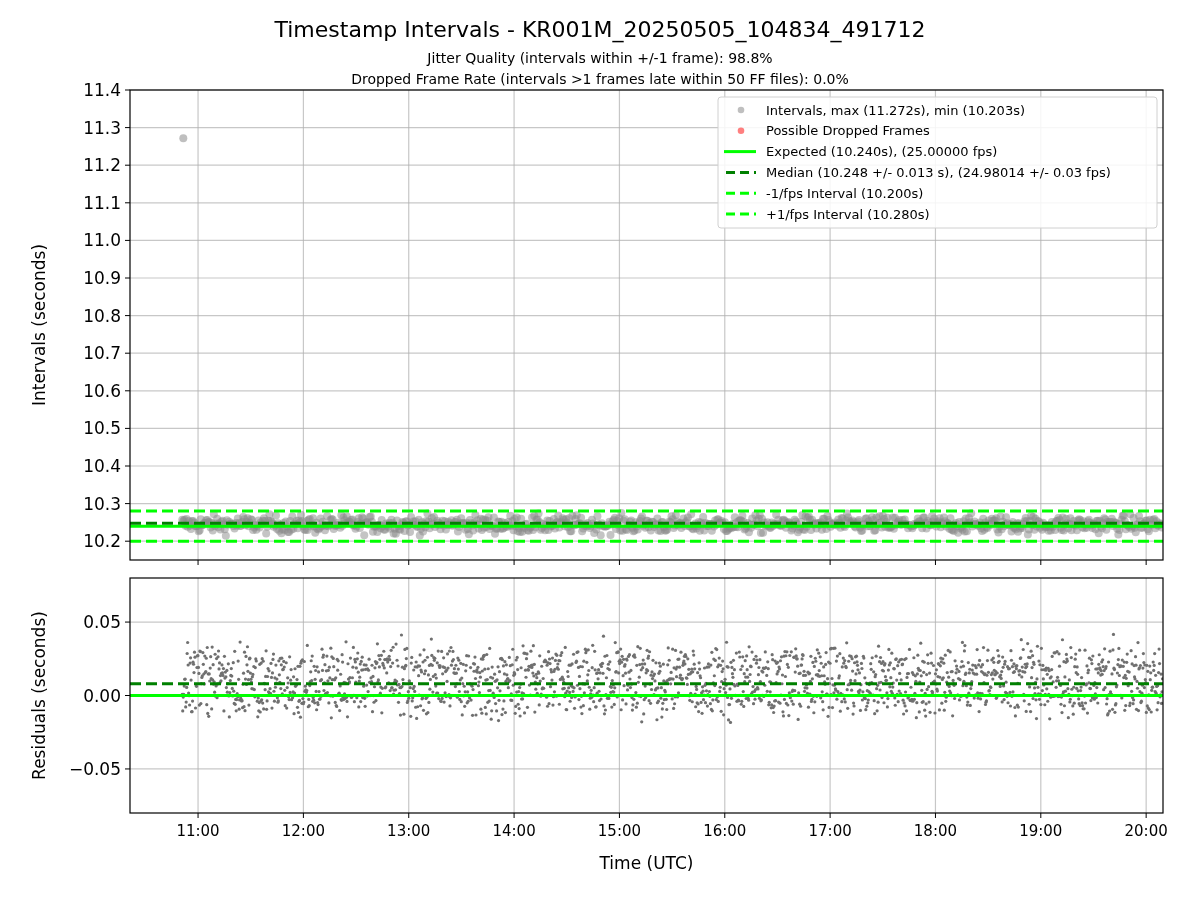 The image size is (1200, 900). What do you see at coordinates (183, 138) in the screenshot?
I see `data-point` at bounding box center [183, 138].